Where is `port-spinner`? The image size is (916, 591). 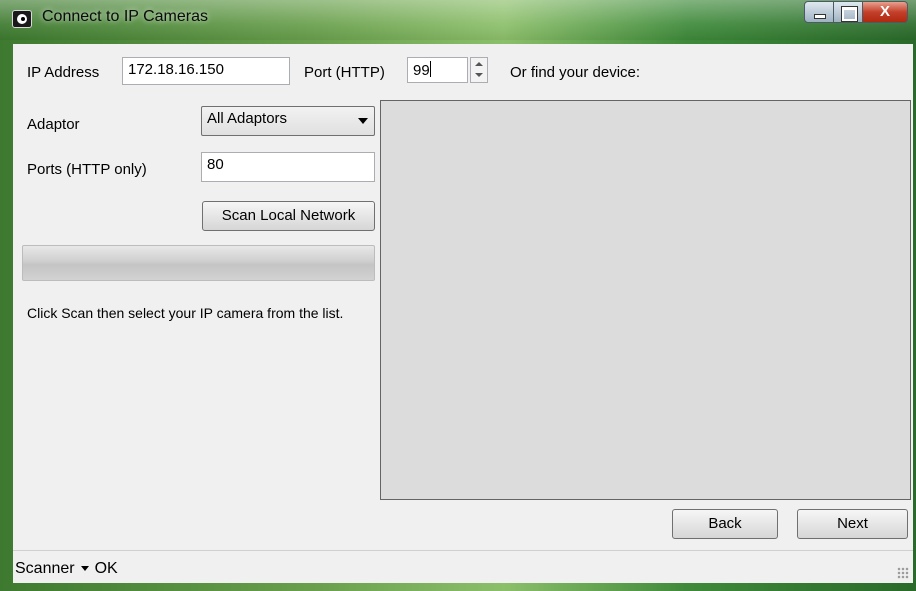 port-spinner is located at coordinates (479, 70).